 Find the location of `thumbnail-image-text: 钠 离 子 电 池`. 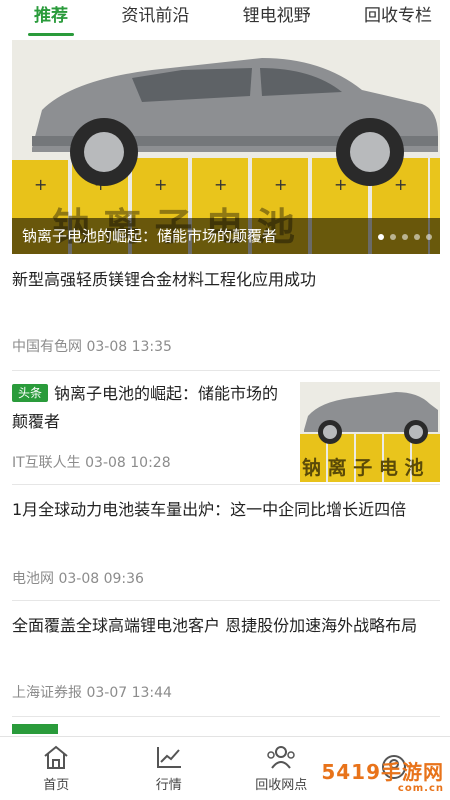

thumbnail-image-text: 钠 离 子 电 池 is located at coordinates (362, 467).